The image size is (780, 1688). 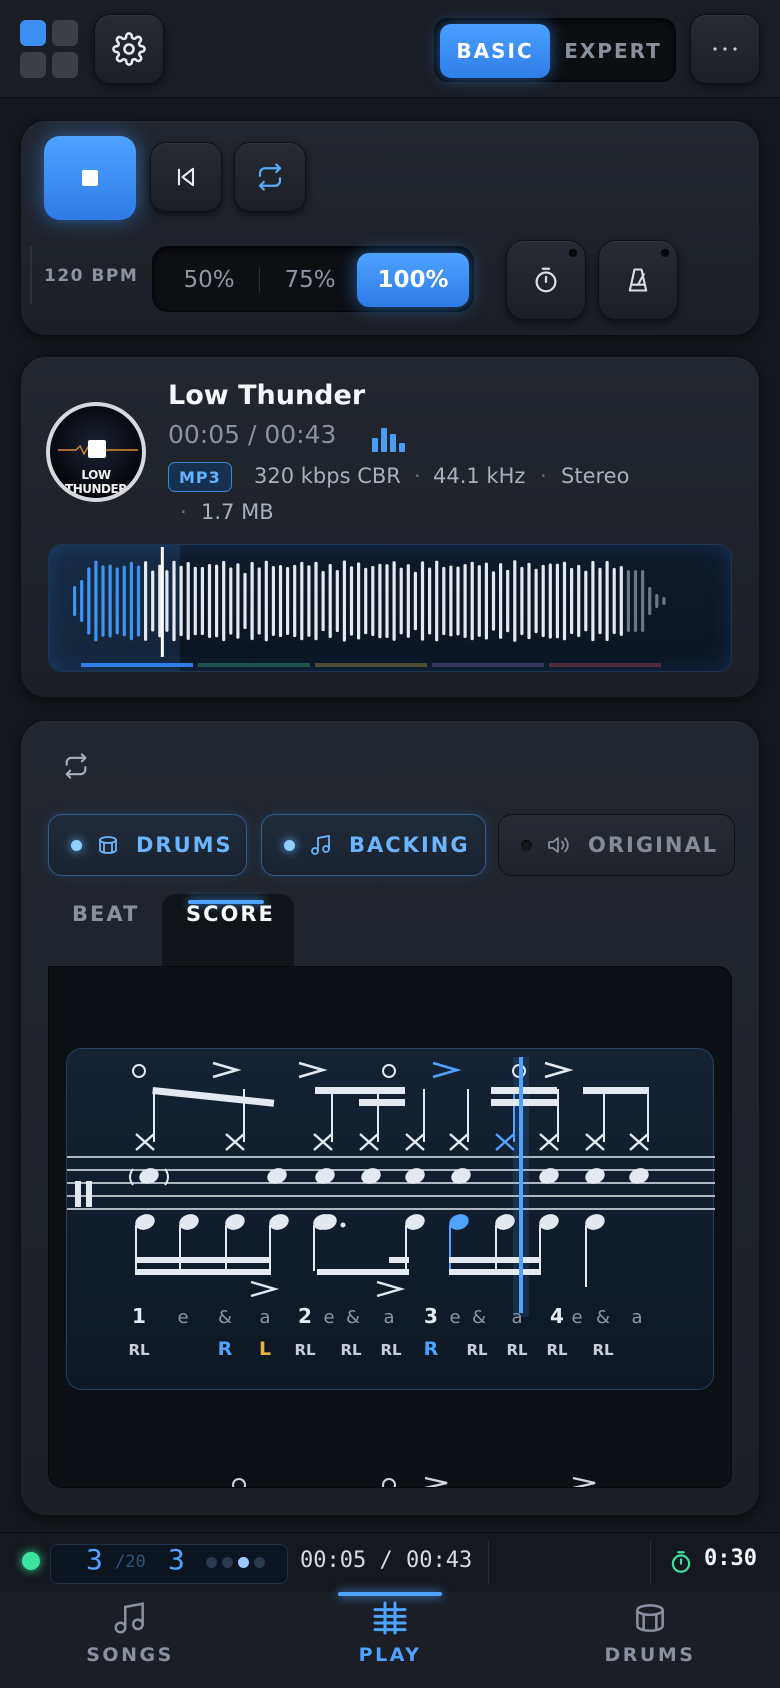 What do you see at coordinates (373, 845) in the screenshot?
I see `channel-backing-toggle: BACKING` at bounding box center [373, 845].